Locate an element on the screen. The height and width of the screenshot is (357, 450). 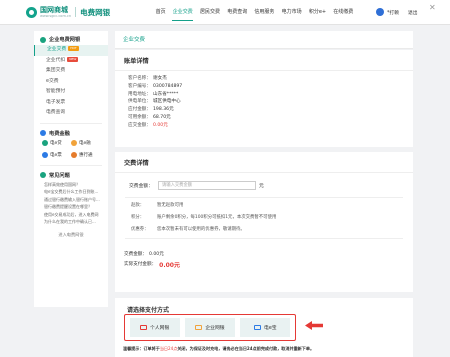
pointer-arrow-icon is located at coordinates (314, 325).